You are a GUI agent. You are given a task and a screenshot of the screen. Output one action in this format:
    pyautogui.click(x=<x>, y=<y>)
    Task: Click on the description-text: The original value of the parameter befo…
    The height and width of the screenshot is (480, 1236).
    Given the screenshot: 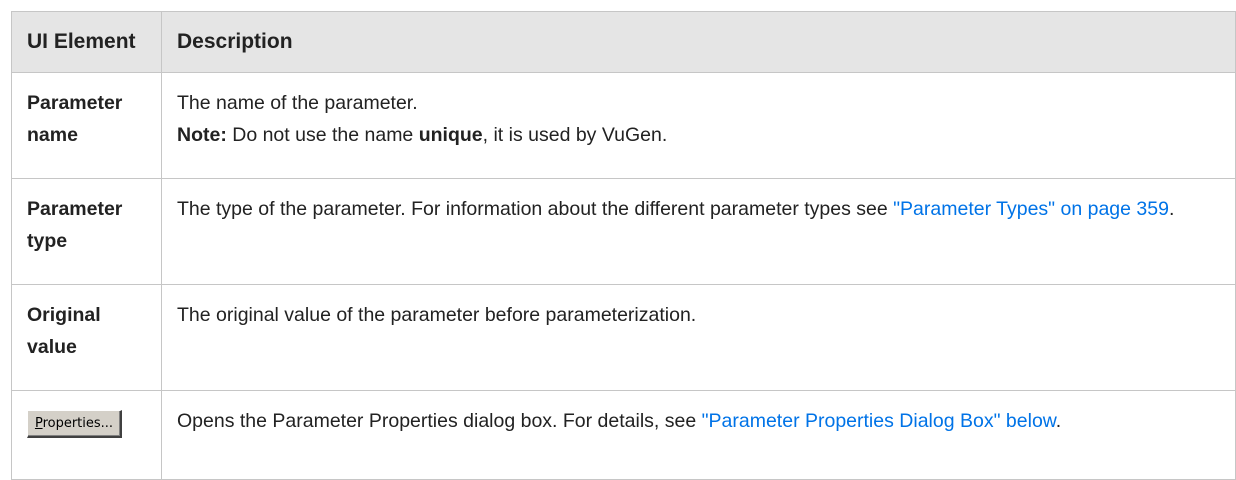 What is the action you would take?
    pyautogui.click(x=437, y=315)
    